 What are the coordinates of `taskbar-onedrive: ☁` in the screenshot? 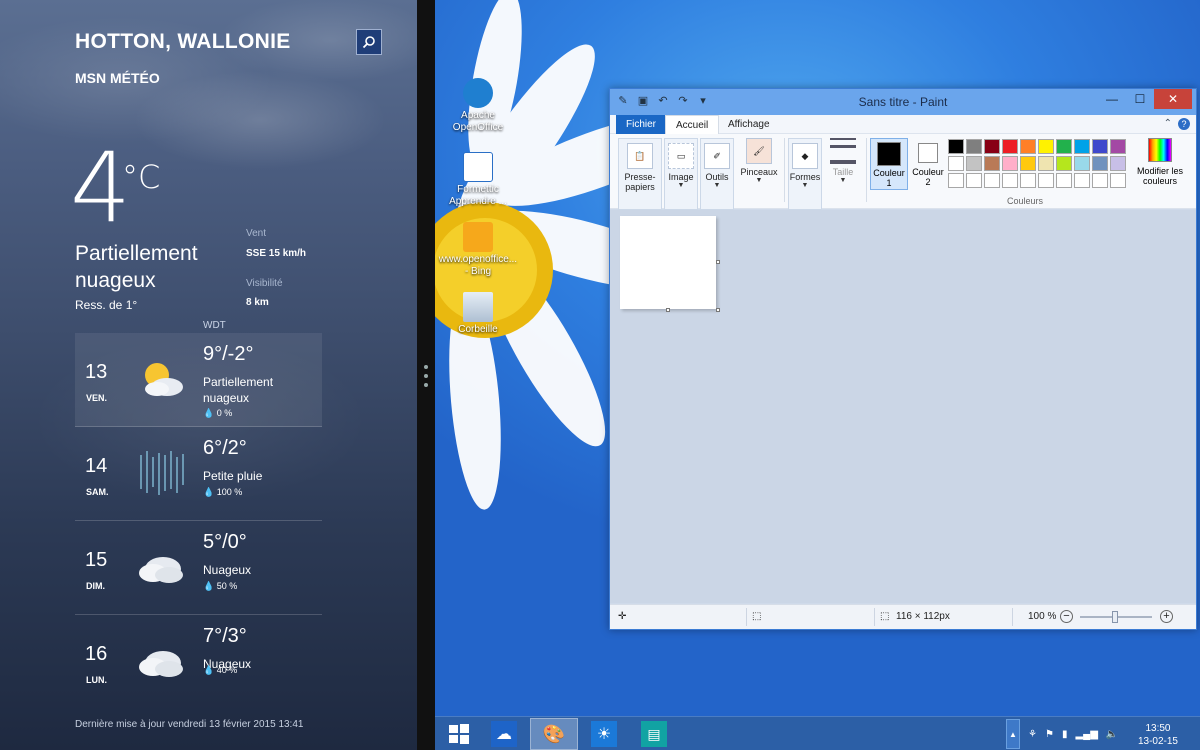 It's located at (504, 734).